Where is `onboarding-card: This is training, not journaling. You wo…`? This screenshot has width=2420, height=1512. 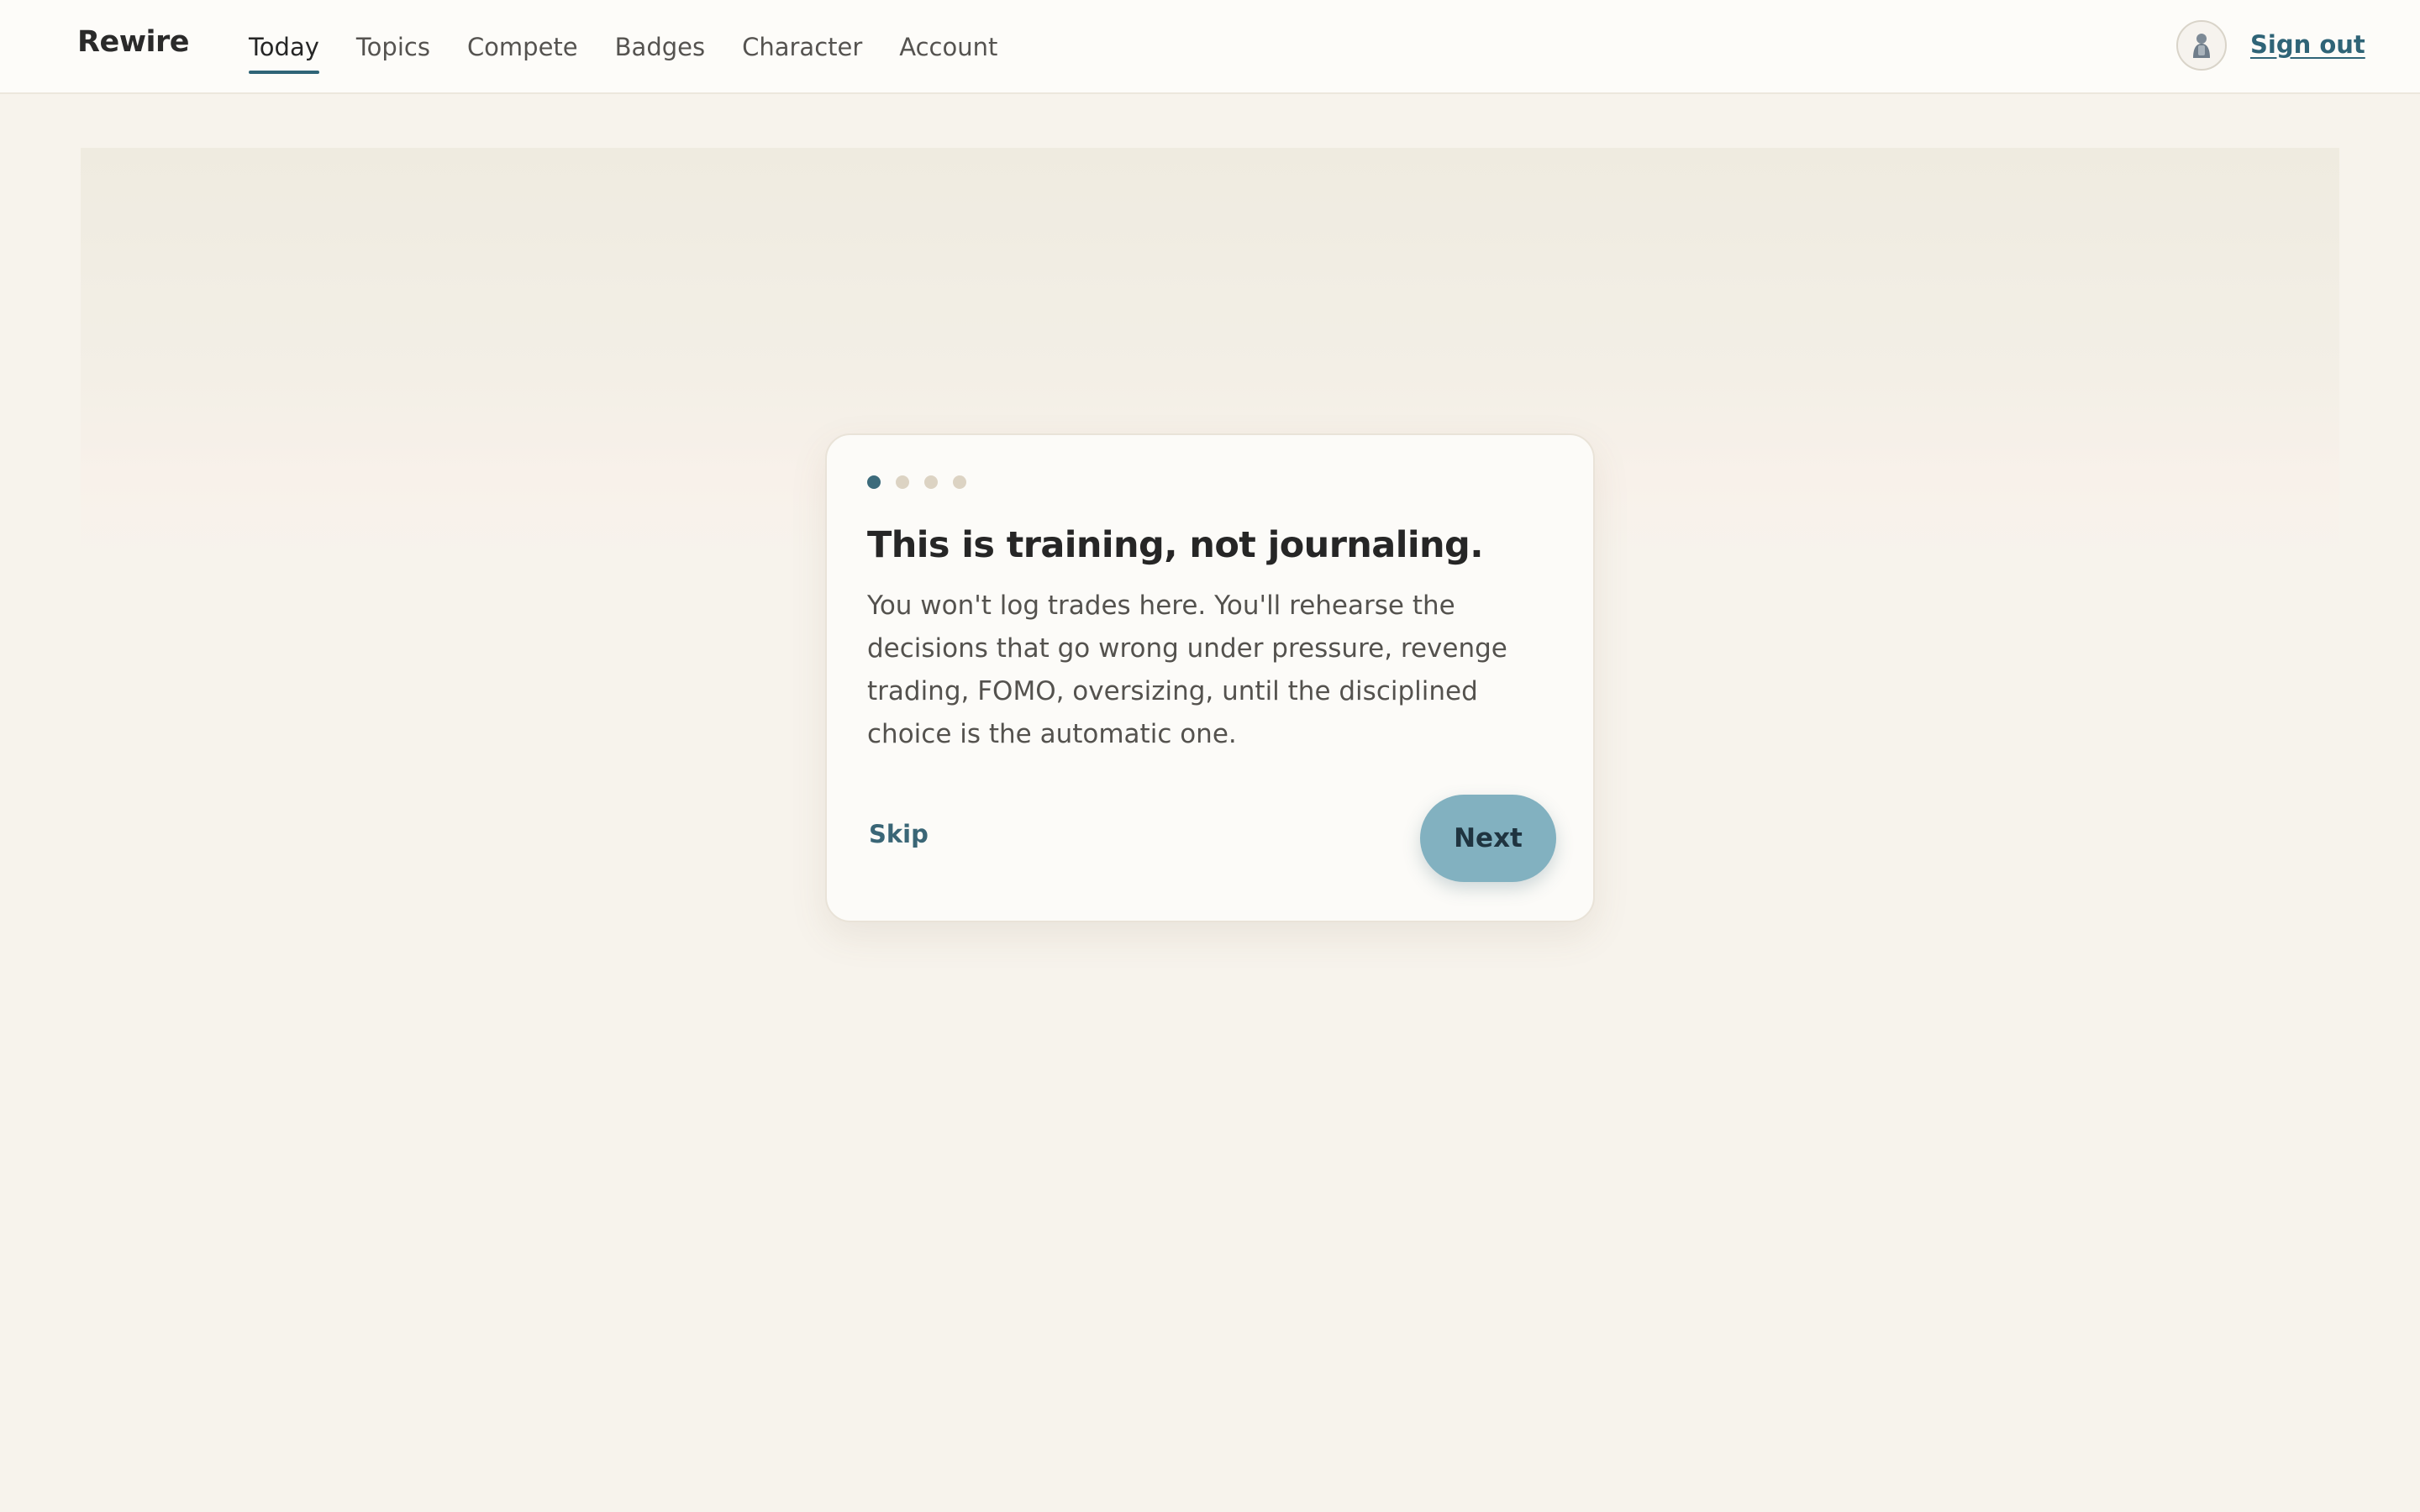
onboarding-card: This is training, not journaling. You wo… is located at coordinates (1210, 677).